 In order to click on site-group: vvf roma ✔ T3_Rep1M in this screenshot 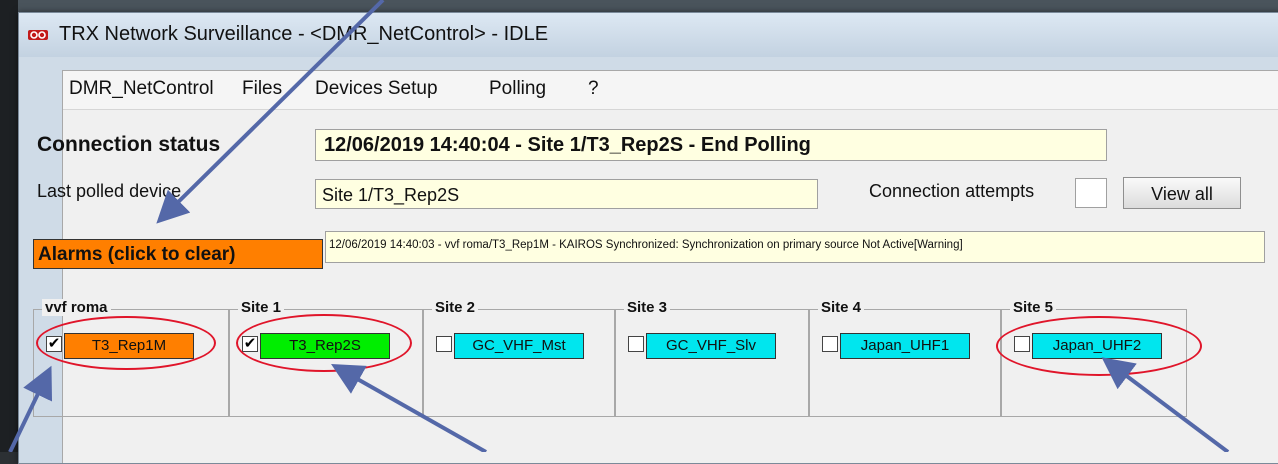, I will do `click(131, 358)`.